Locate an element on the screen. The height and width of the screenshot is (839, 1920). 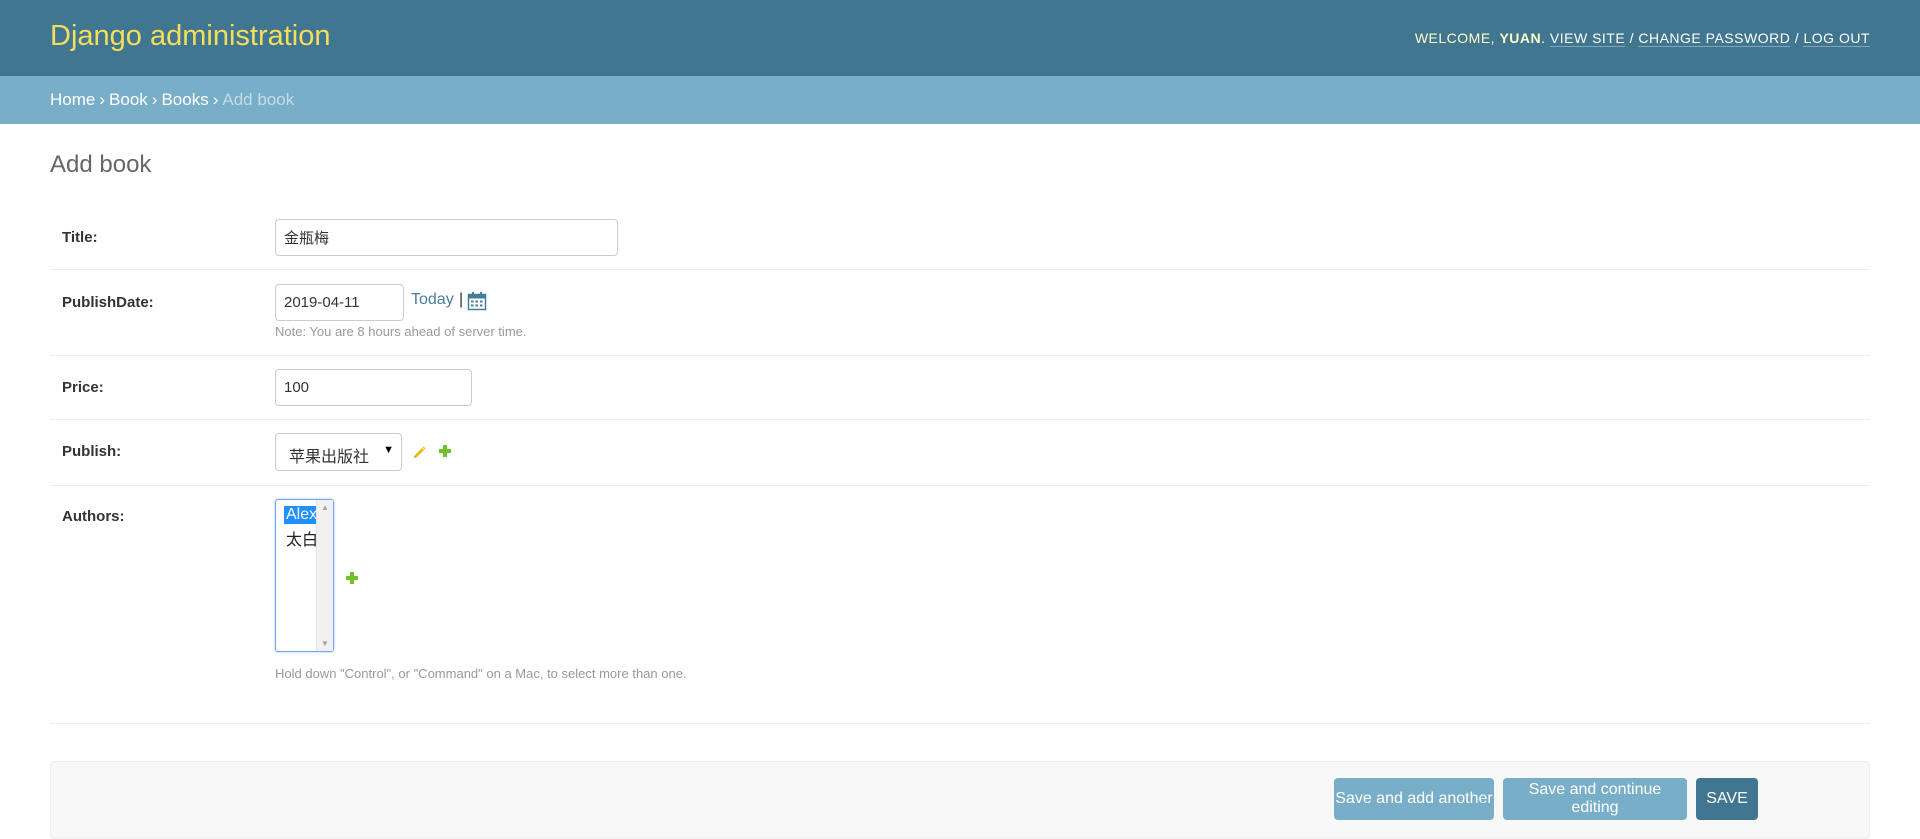
price-input is located at coordinates (373, 387).